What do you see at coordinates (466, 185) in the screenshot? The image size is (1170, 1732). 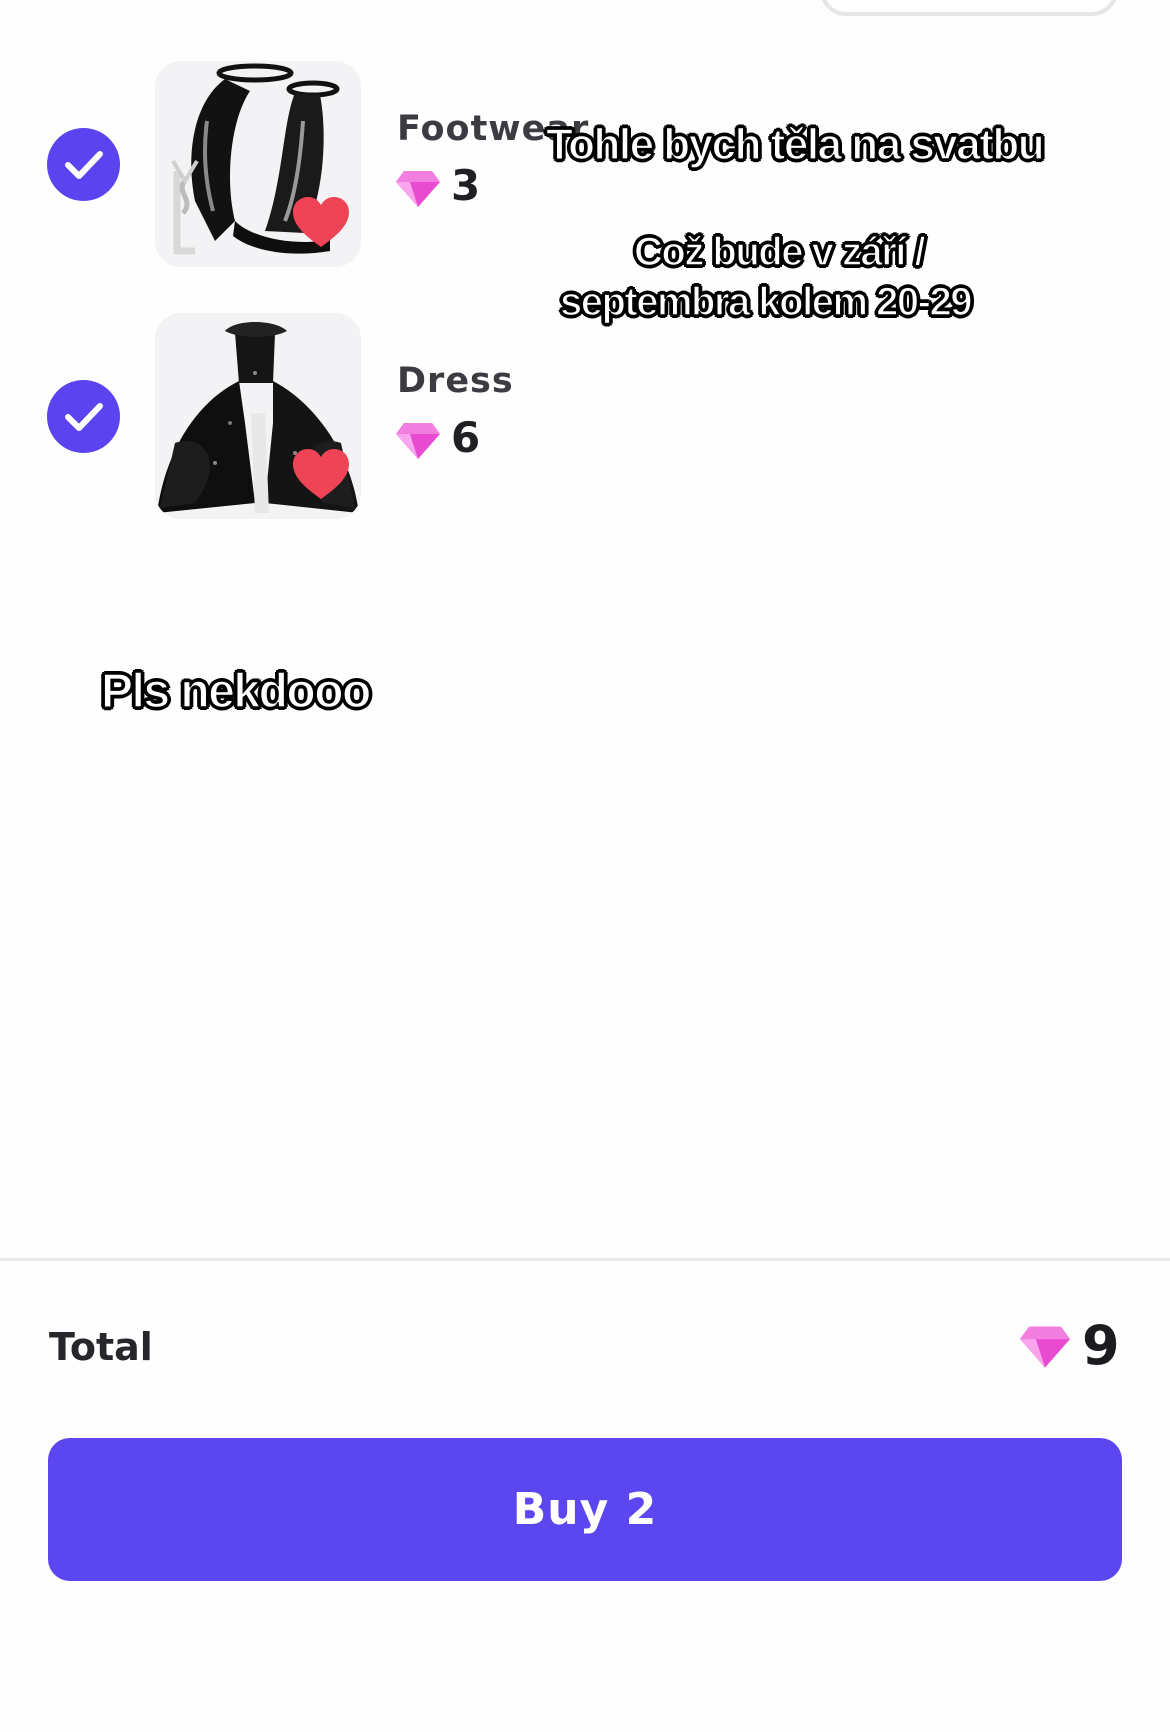 I see `item-price-value: 3` at bounding box center [466, 185].